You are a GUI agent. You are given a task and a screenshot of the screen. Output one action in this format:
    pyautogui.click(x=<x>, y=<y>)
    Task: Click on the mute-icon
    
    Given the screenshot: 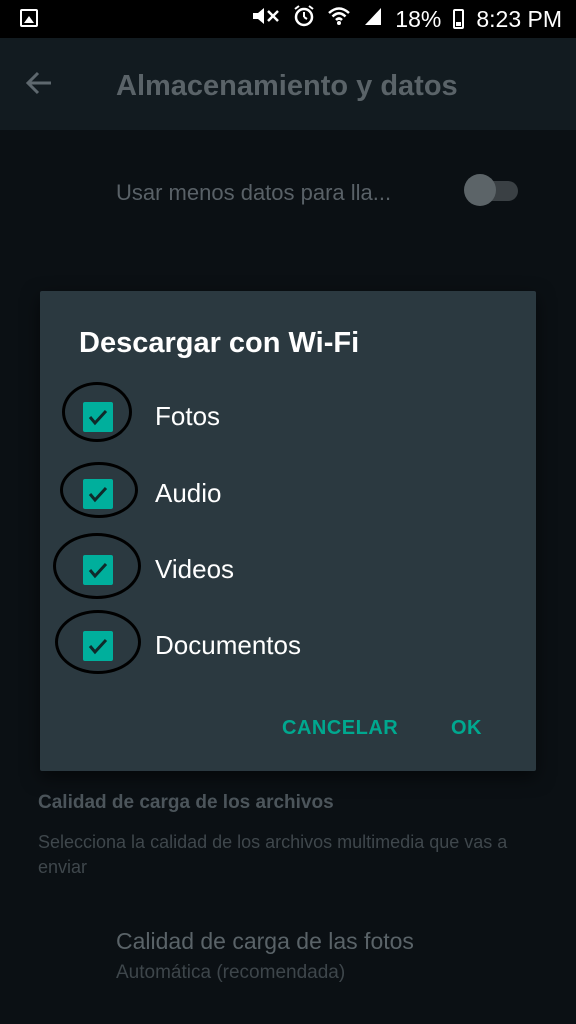 What is the action you would take?
    pyautogui.click(x=266, y=19)
    